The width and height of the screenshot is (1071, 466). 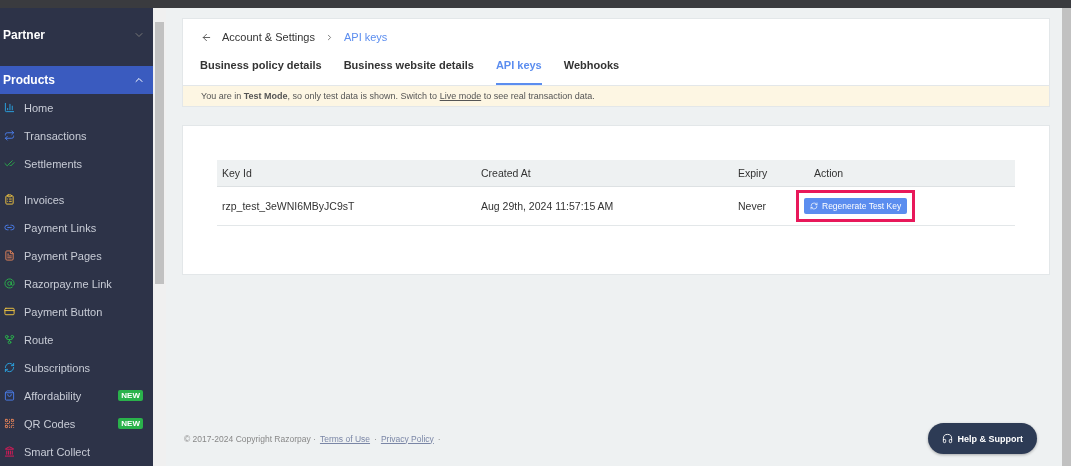 I want to click on scrollbar, so click(x=1066, y=237).